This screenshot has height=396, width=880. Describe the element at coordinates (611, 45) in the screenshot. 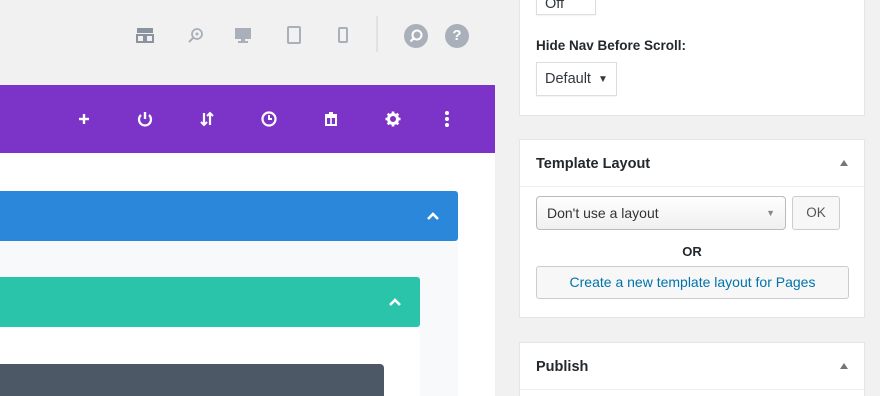

I see `hide-nav-label: Hide Nav Before Scroll:` at that location.